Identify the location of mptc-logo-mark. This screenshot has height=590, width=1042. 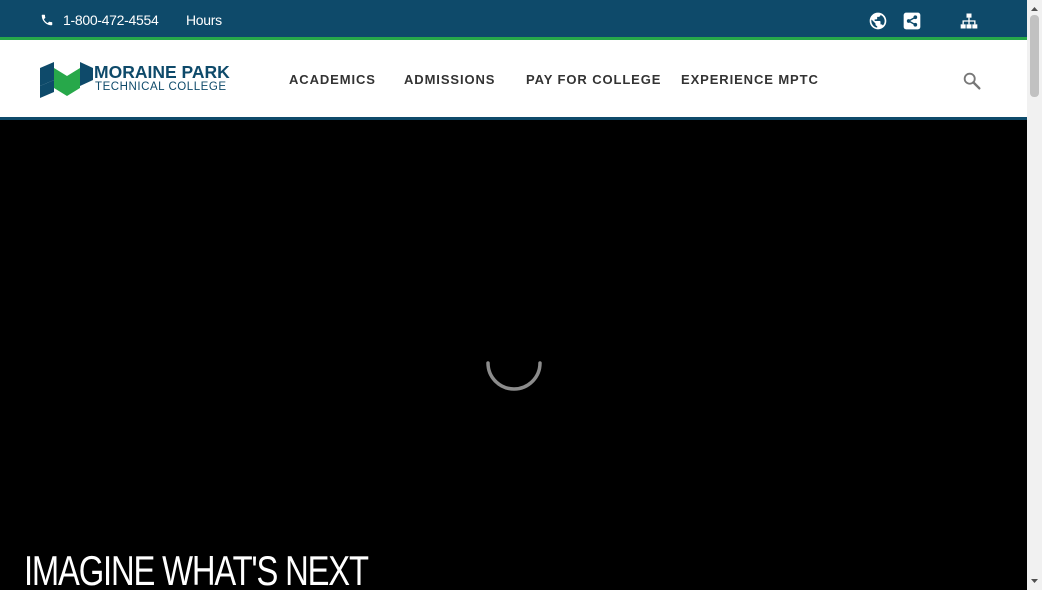
(66, 80).